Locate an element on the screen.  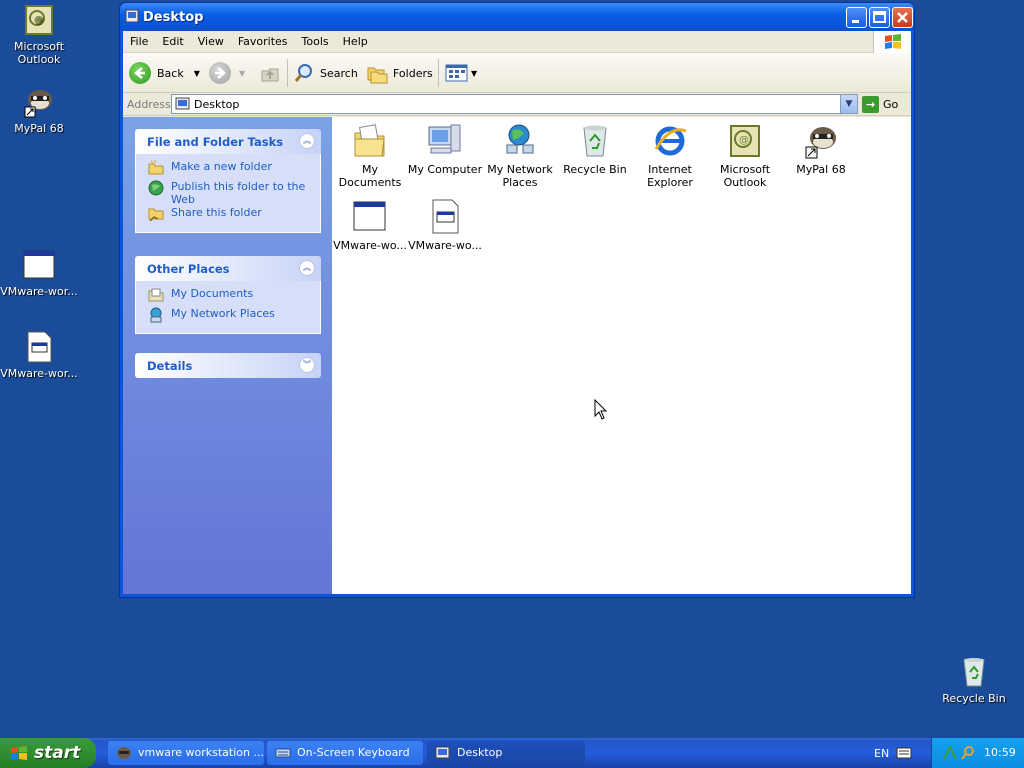
back-arrow-icon is located at coordinates (140, 73).